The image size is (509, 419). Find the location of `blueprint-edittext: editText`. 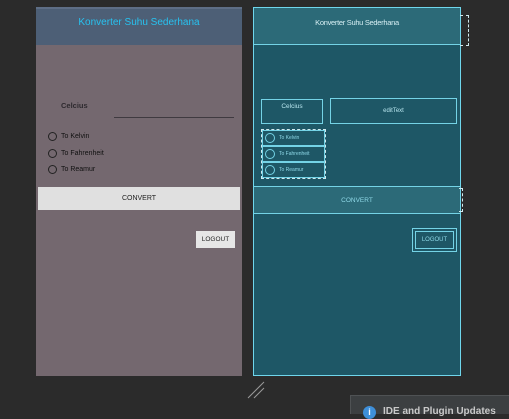

blueprint-edittext: editText is located at coordinates (393, 111).